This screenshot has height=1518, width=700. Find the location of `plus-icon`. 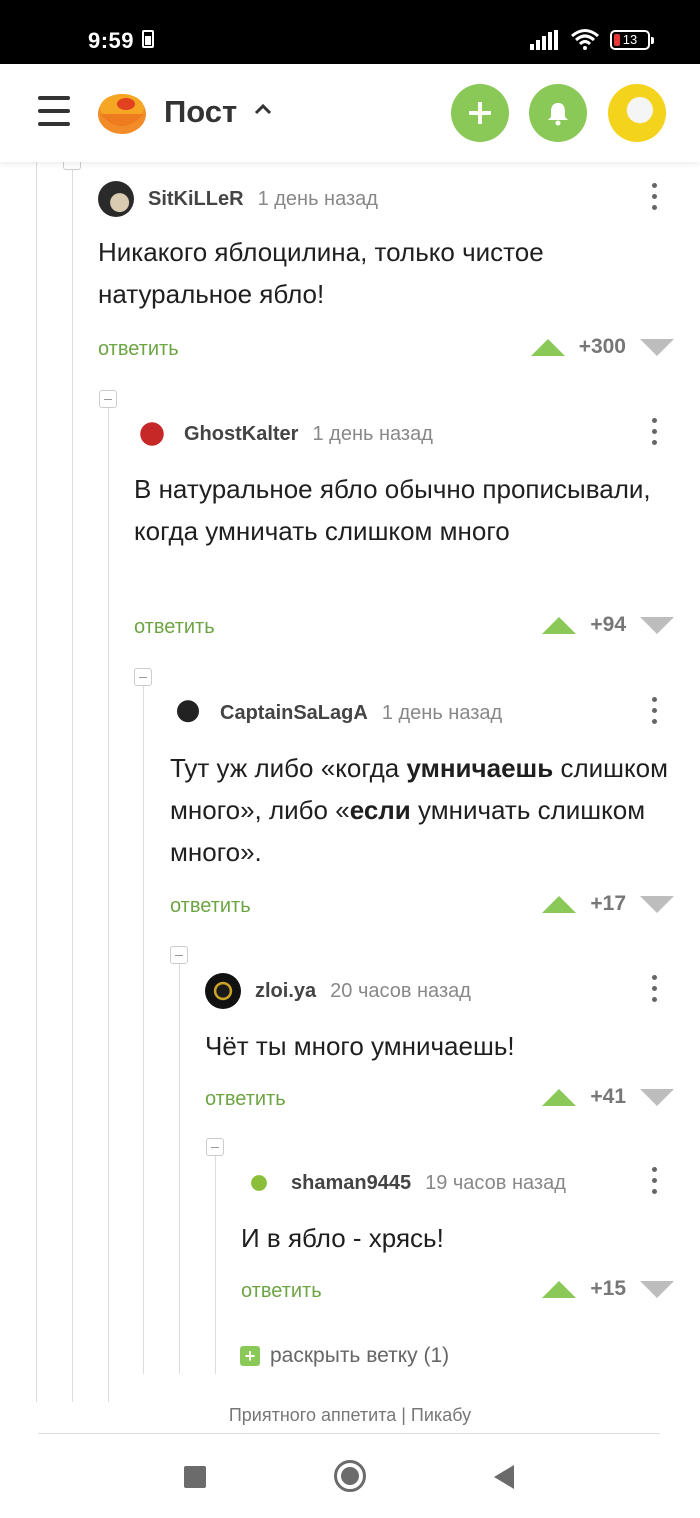

plus-icon is located at coordinates (480, 113).